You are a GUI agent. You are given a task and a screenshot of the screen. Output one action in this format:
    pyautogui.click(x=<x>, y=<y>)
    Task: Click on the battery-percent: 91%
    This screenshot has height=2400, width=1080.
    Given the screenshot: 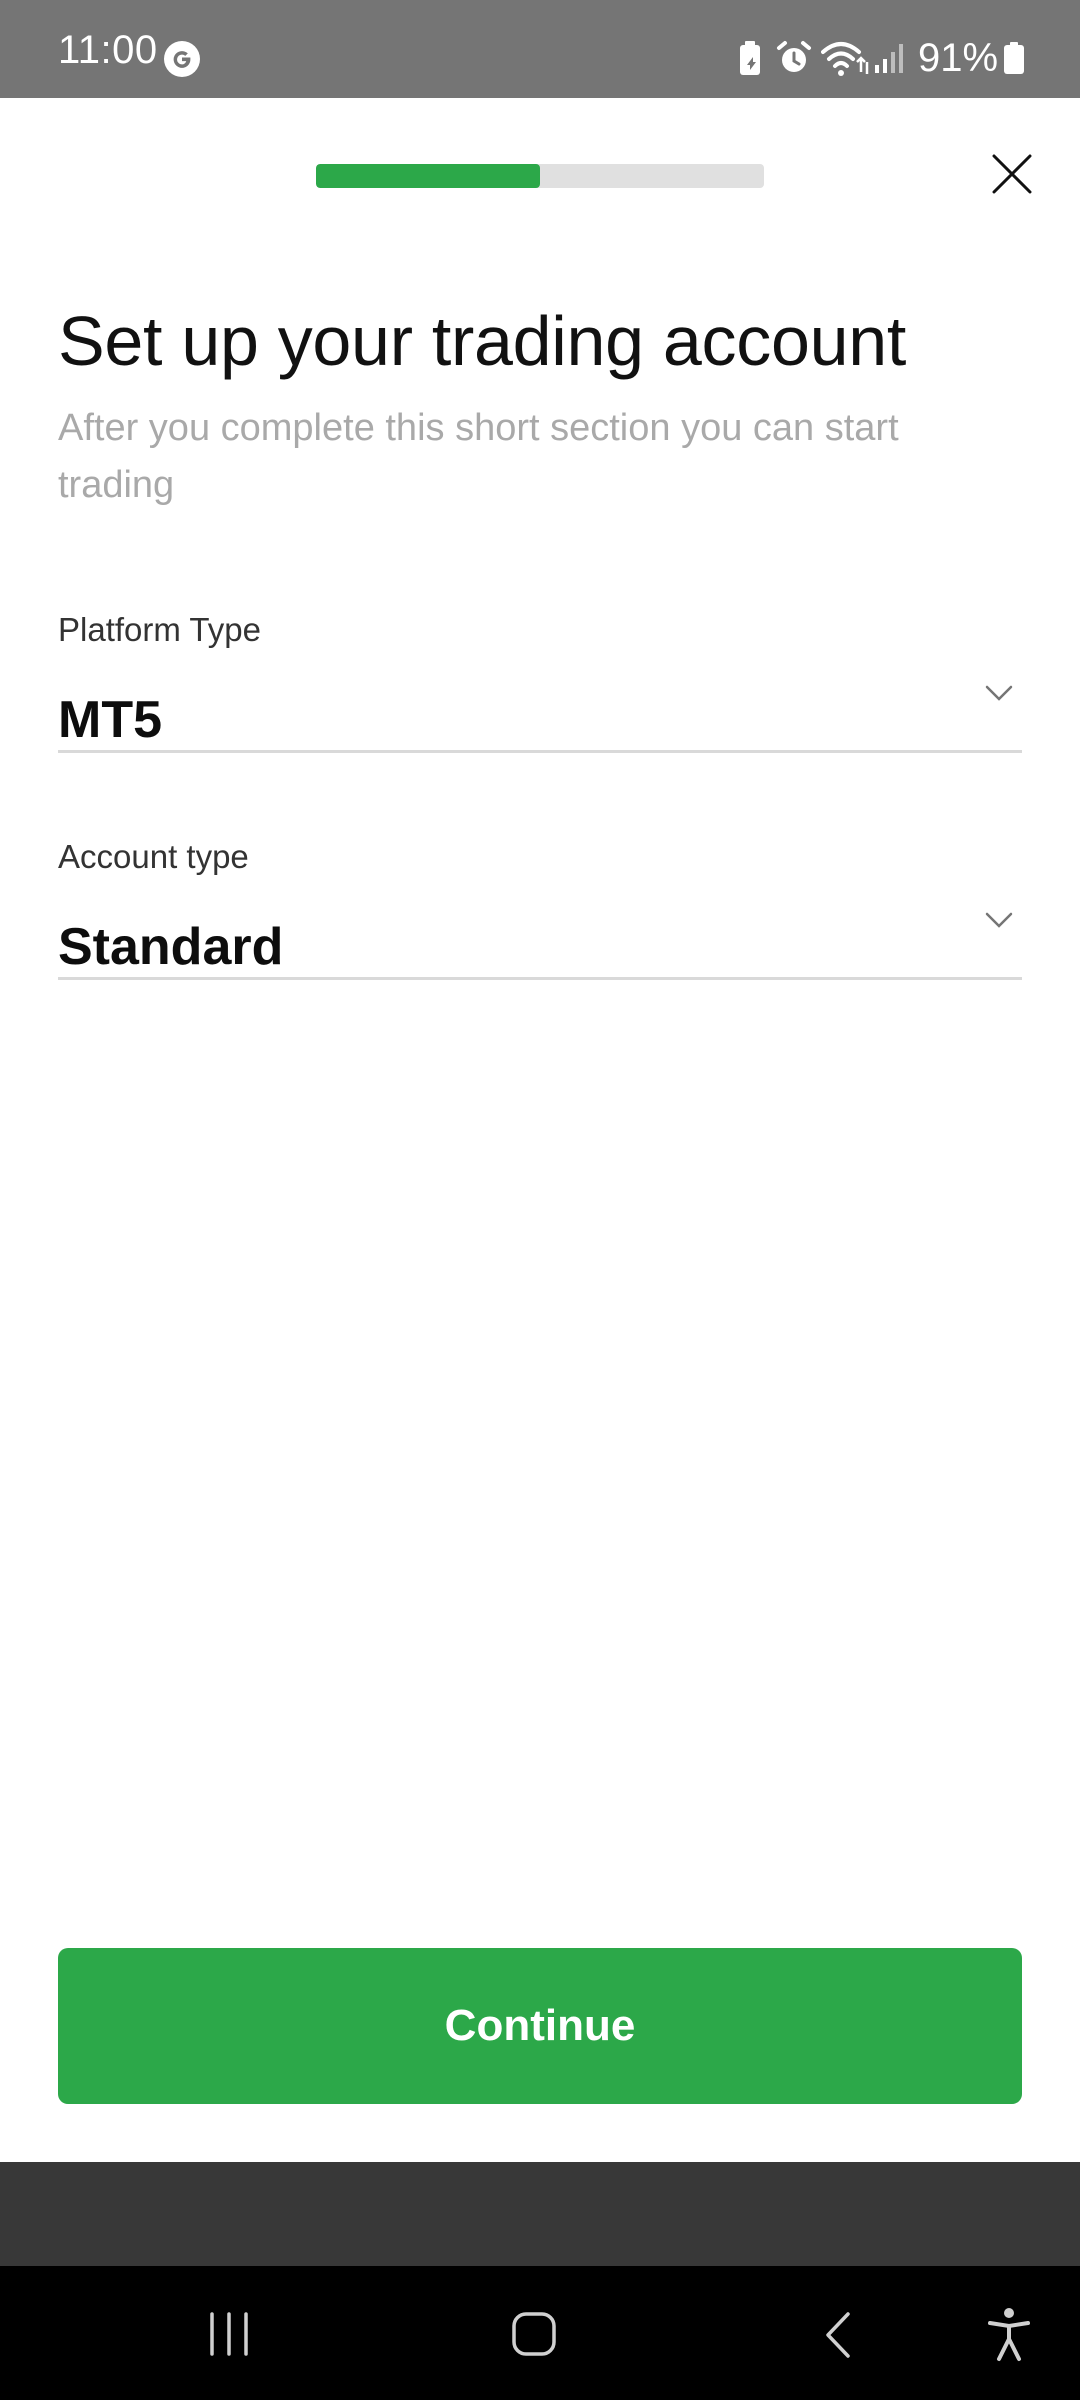 What is the action you would take?
    pyautogui.click(x=958, y=58)
    